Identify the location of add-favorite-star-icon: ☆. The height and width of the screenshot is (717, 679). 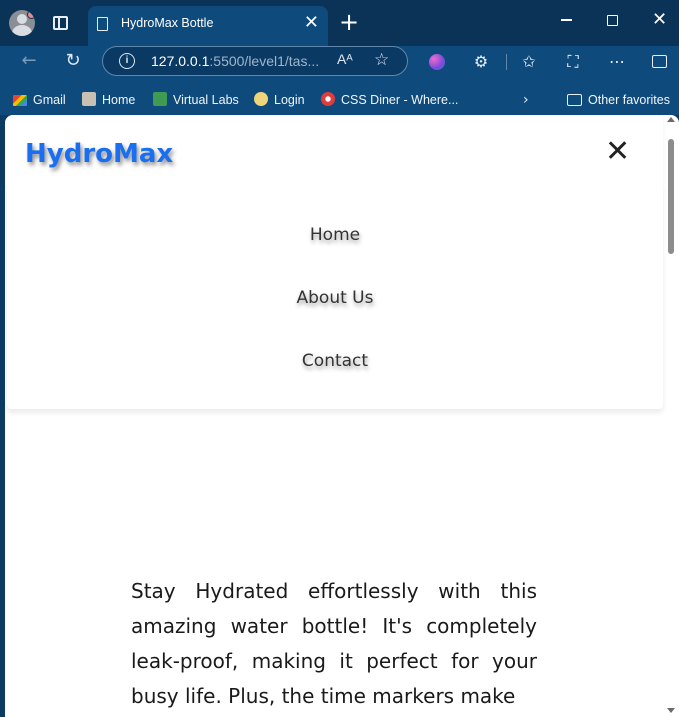
(381, 60).